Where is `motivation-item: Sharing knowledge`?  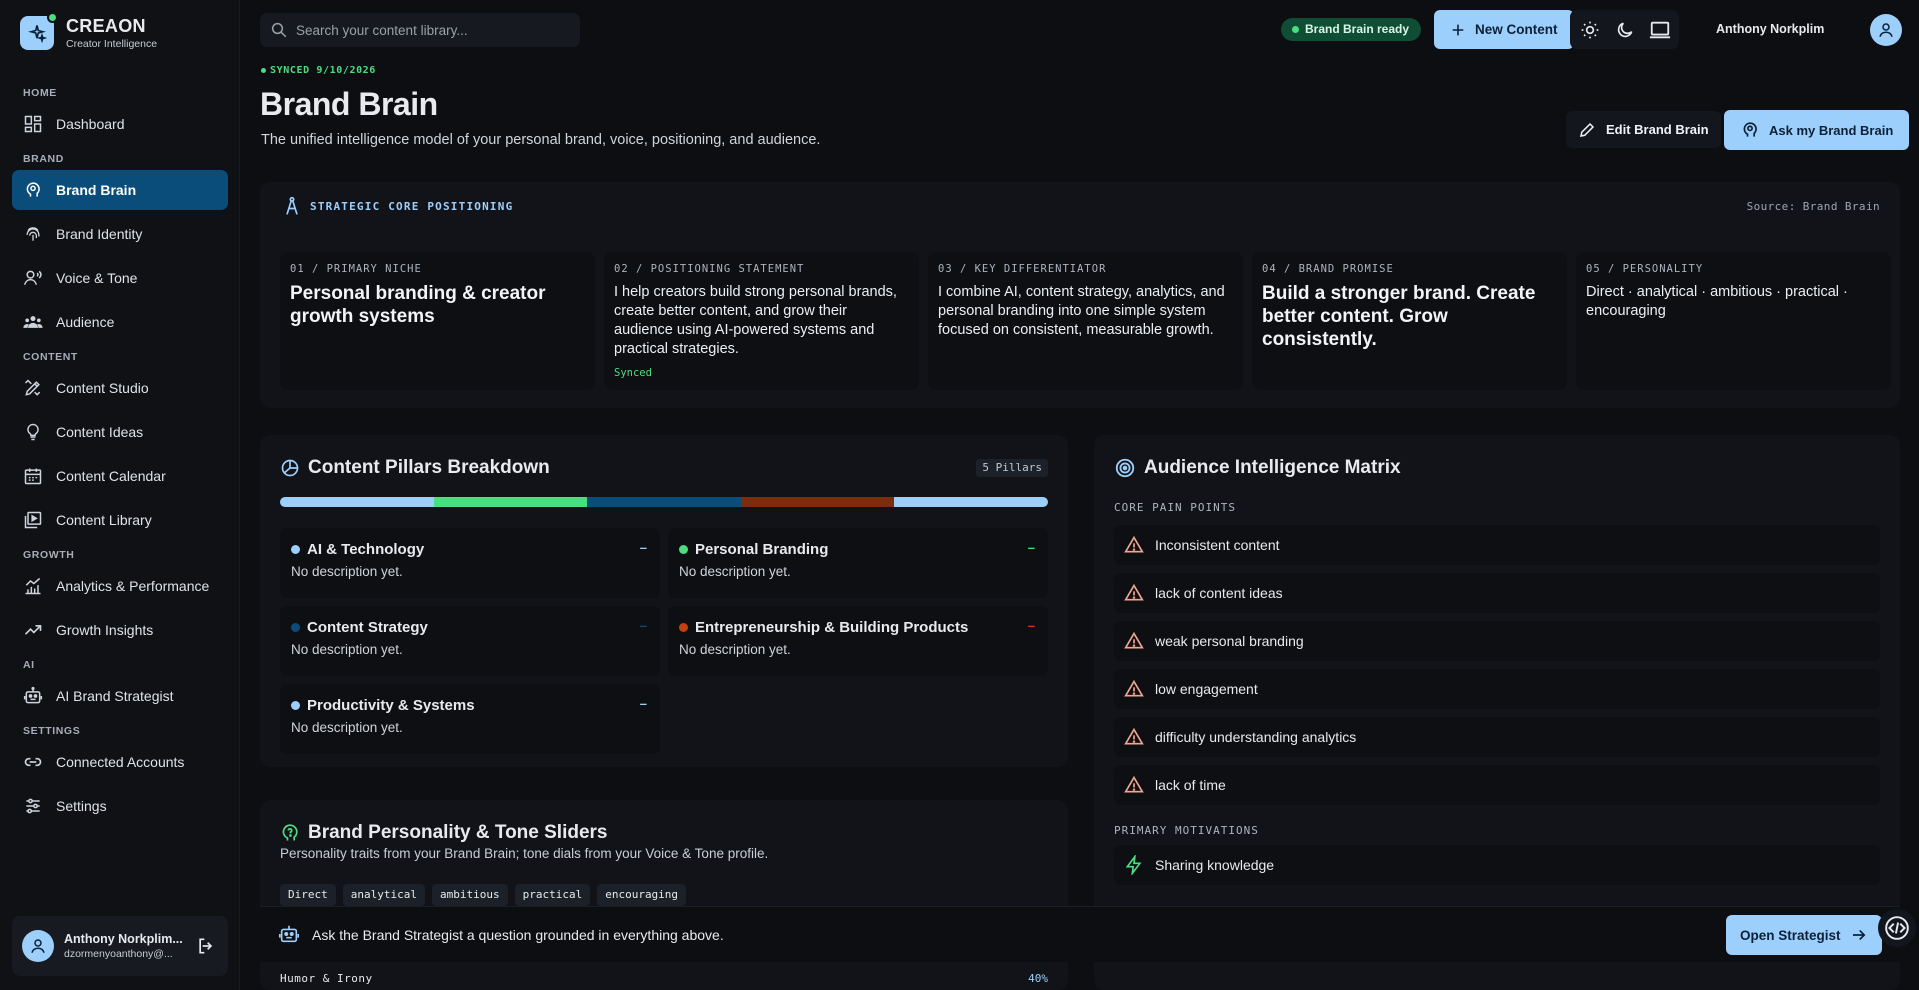 motivation-item: Sharing knowledge is located at coordinates (1497, 865).